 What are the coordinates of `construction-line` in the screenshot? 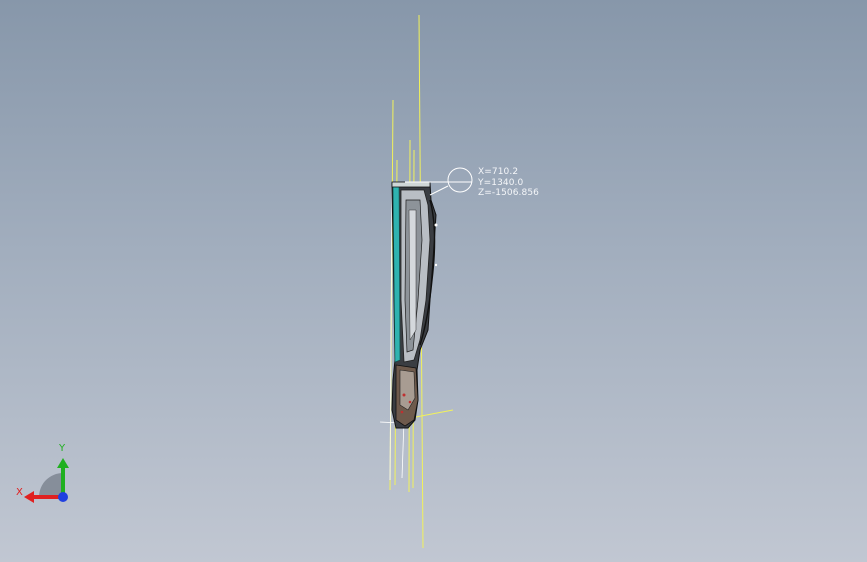 It's located at (403, 449).